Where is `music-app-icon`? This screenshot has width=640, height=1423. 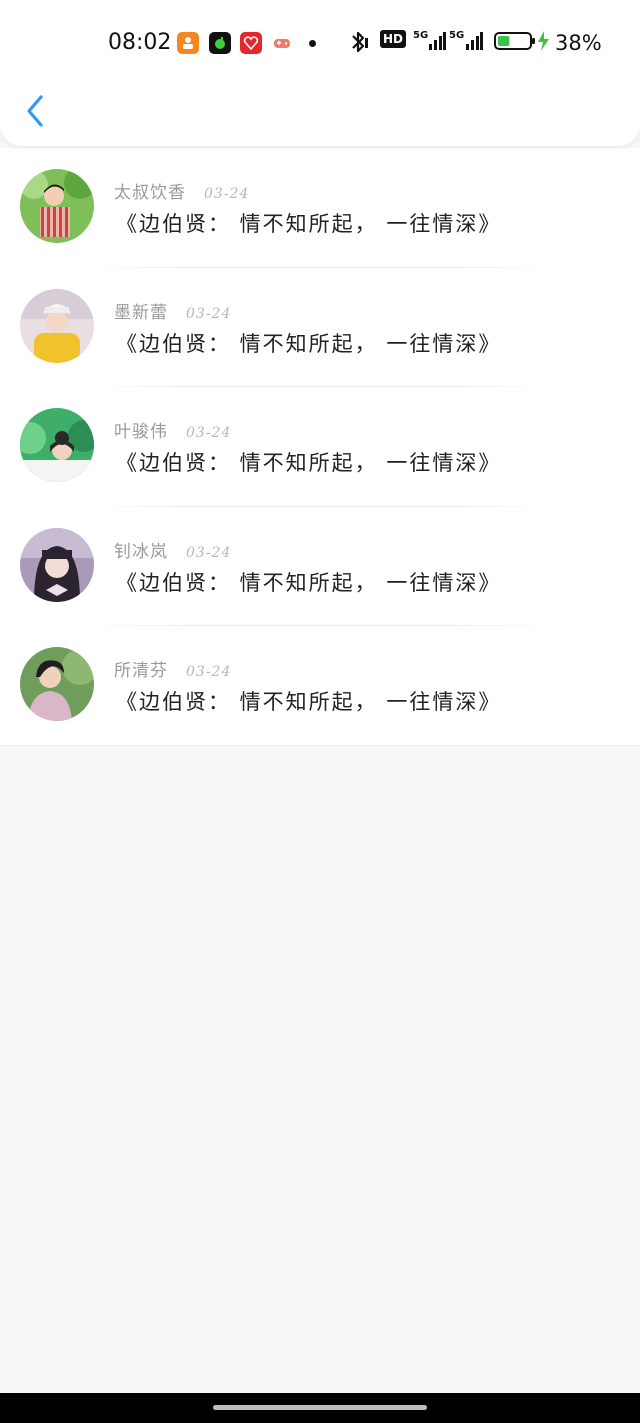
music-app-icon is located at coordinates (220, 43).